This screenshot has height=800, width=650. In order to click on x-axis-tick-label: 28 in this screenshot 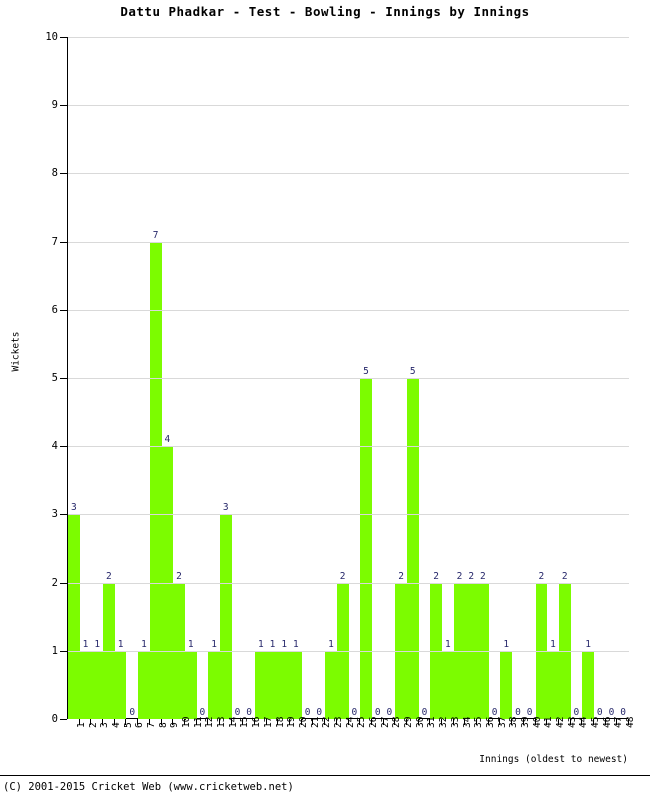, I will do `click(397, 722)`.